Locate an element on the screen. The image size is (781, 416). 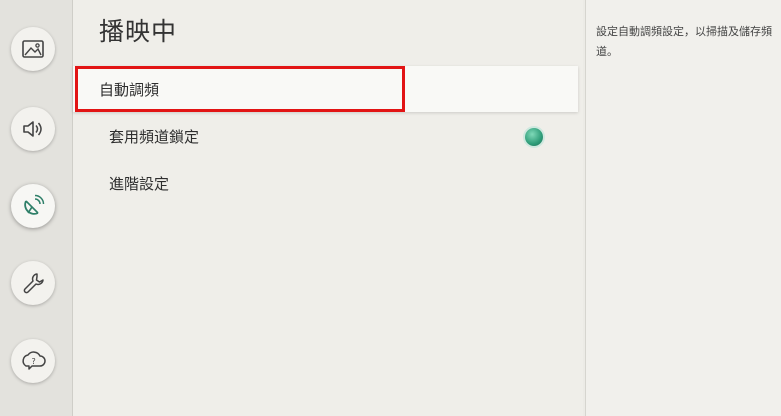
settings-category-rail: ? is located at coordinates (36, 208).